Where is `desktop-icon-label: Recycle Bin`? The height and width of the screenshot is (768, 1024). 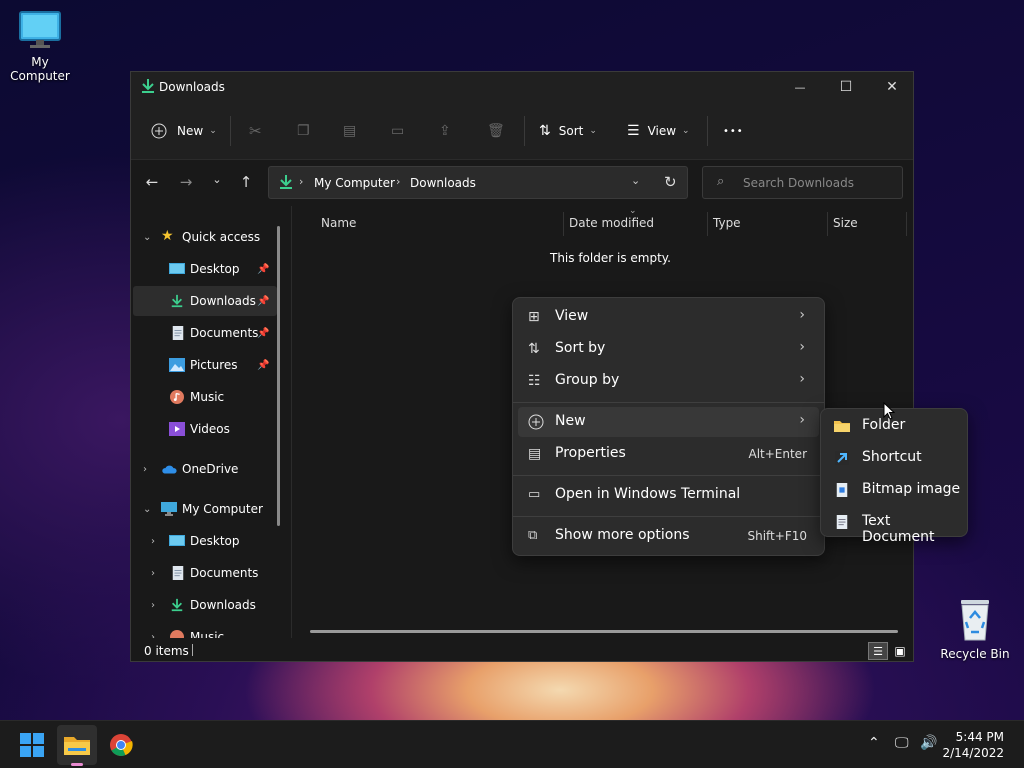 desktop-icon-label: Recycle Bin is located at coordinates (975, 654).